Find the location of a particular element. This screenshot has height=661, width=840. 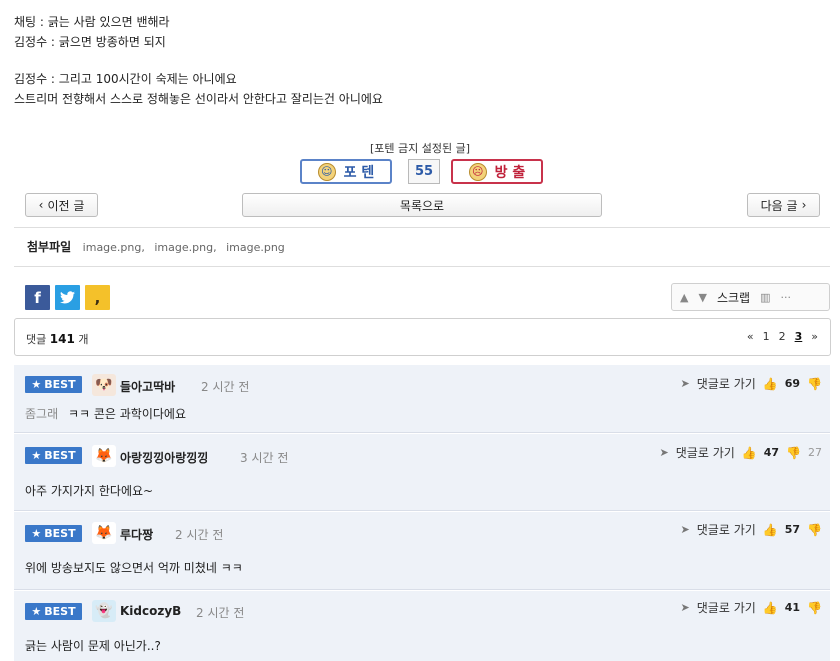

kakao-icon: , is located at coordinates (97, 297).